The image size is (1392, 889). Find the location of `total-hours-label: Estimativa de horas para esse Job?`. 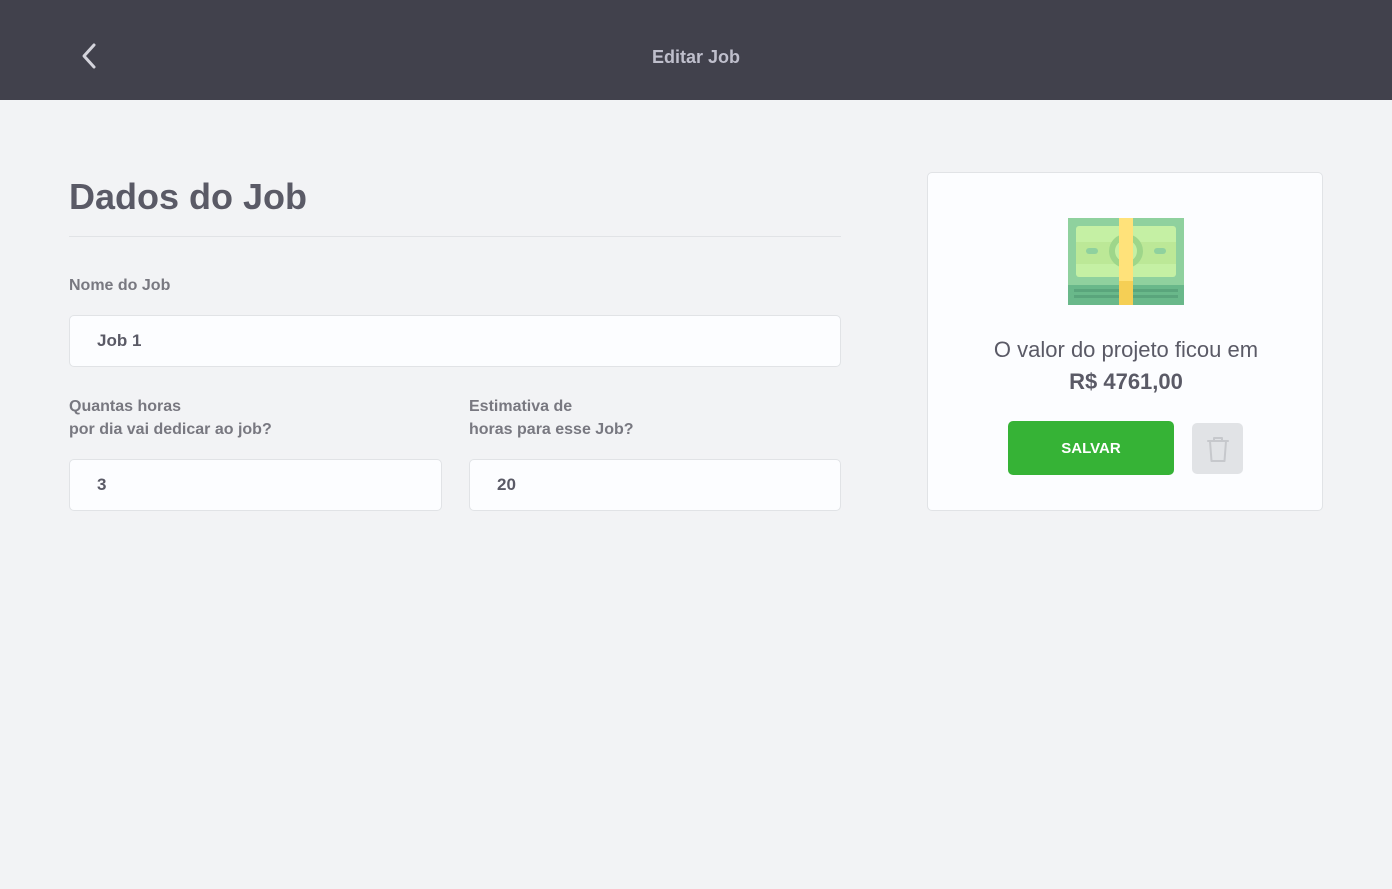

total-hours-label: Estimativa de horas para esse Job? is located at coordinates (655, 418).